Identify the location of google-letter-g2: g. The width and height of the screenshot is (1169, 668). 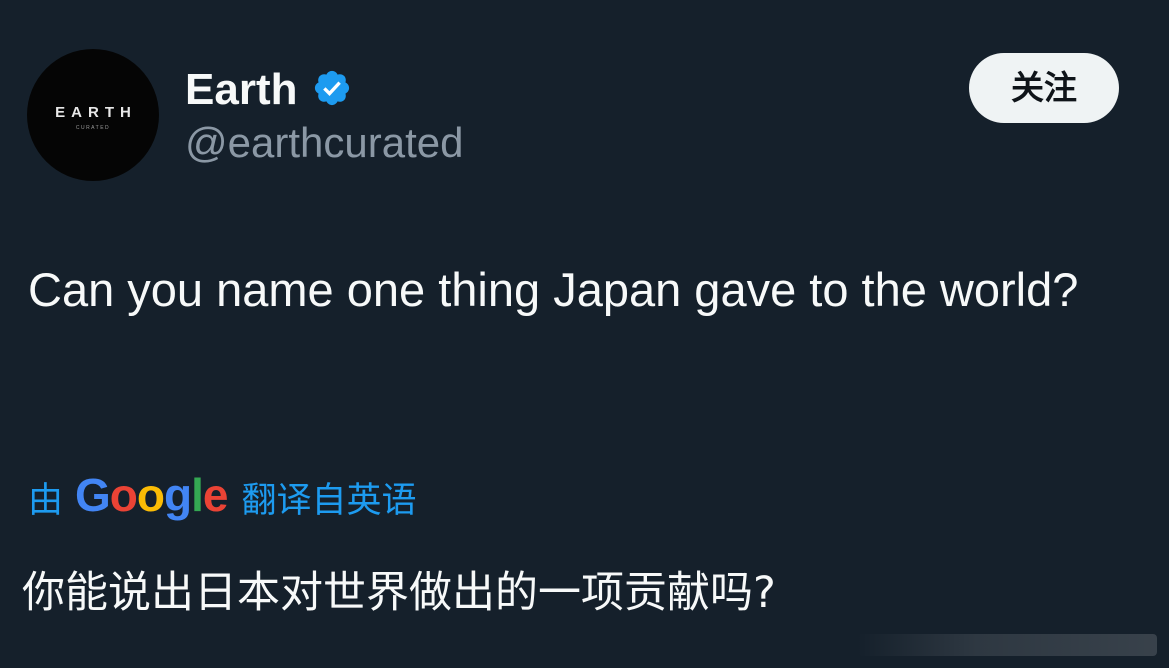
(178, 495).